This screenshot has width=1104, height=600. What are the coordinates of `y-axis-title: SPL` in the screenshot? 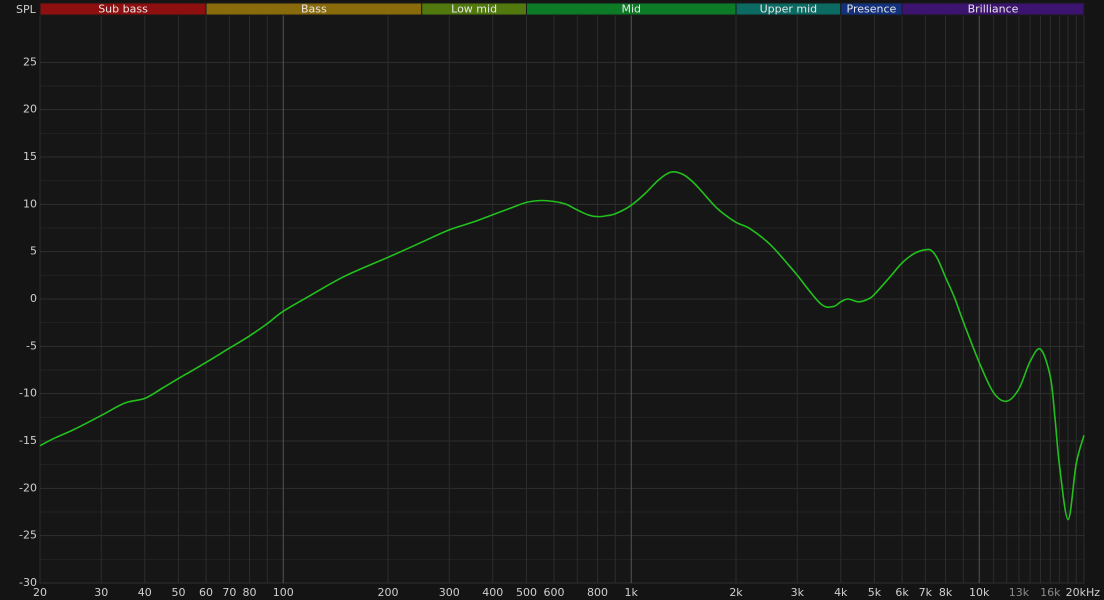 It's located at (26, 9).